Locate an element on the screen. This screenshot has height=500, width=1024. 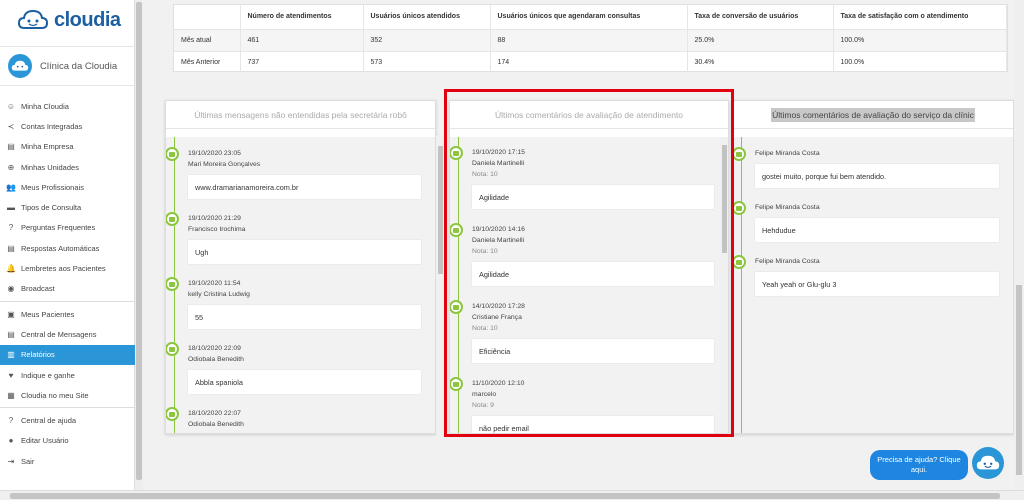
comment-text: Agilidade is located at coordinates (494, 274).